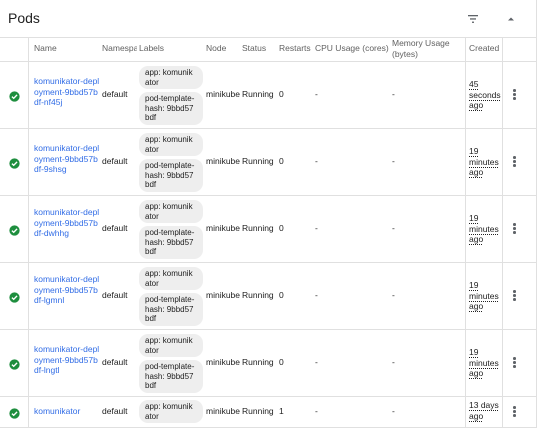  What do you see at coordinates (67, 159) in the screenshot?
I see `pod-name-link: komunikator-deployment-9bbd57bdf-9shsg` at bounding box center [67, 159].